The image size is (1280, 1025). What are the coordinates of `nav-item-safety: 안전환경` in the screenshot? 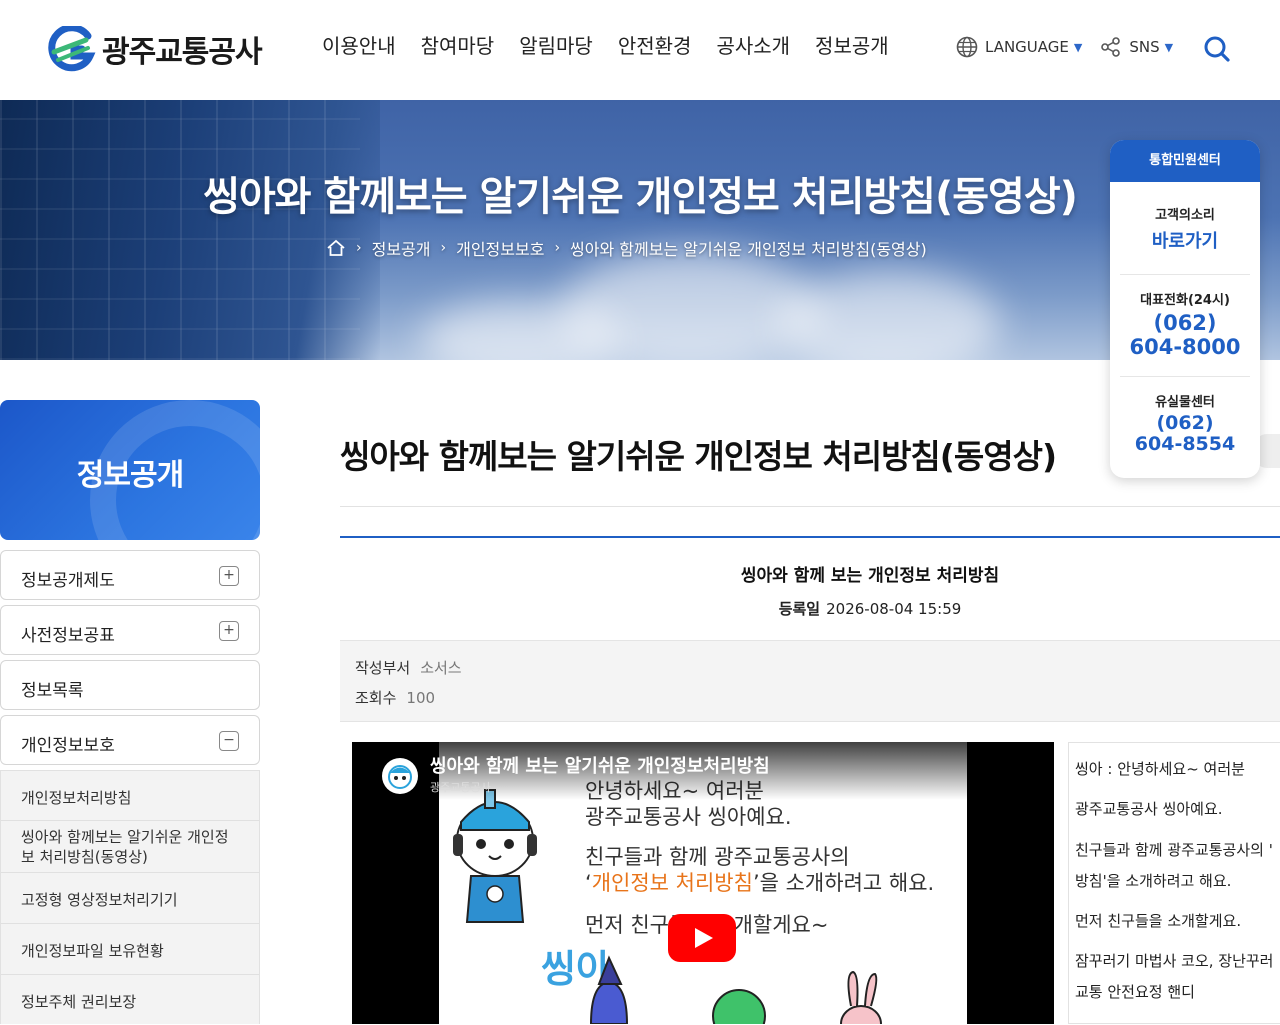 It's located at (655, 44).